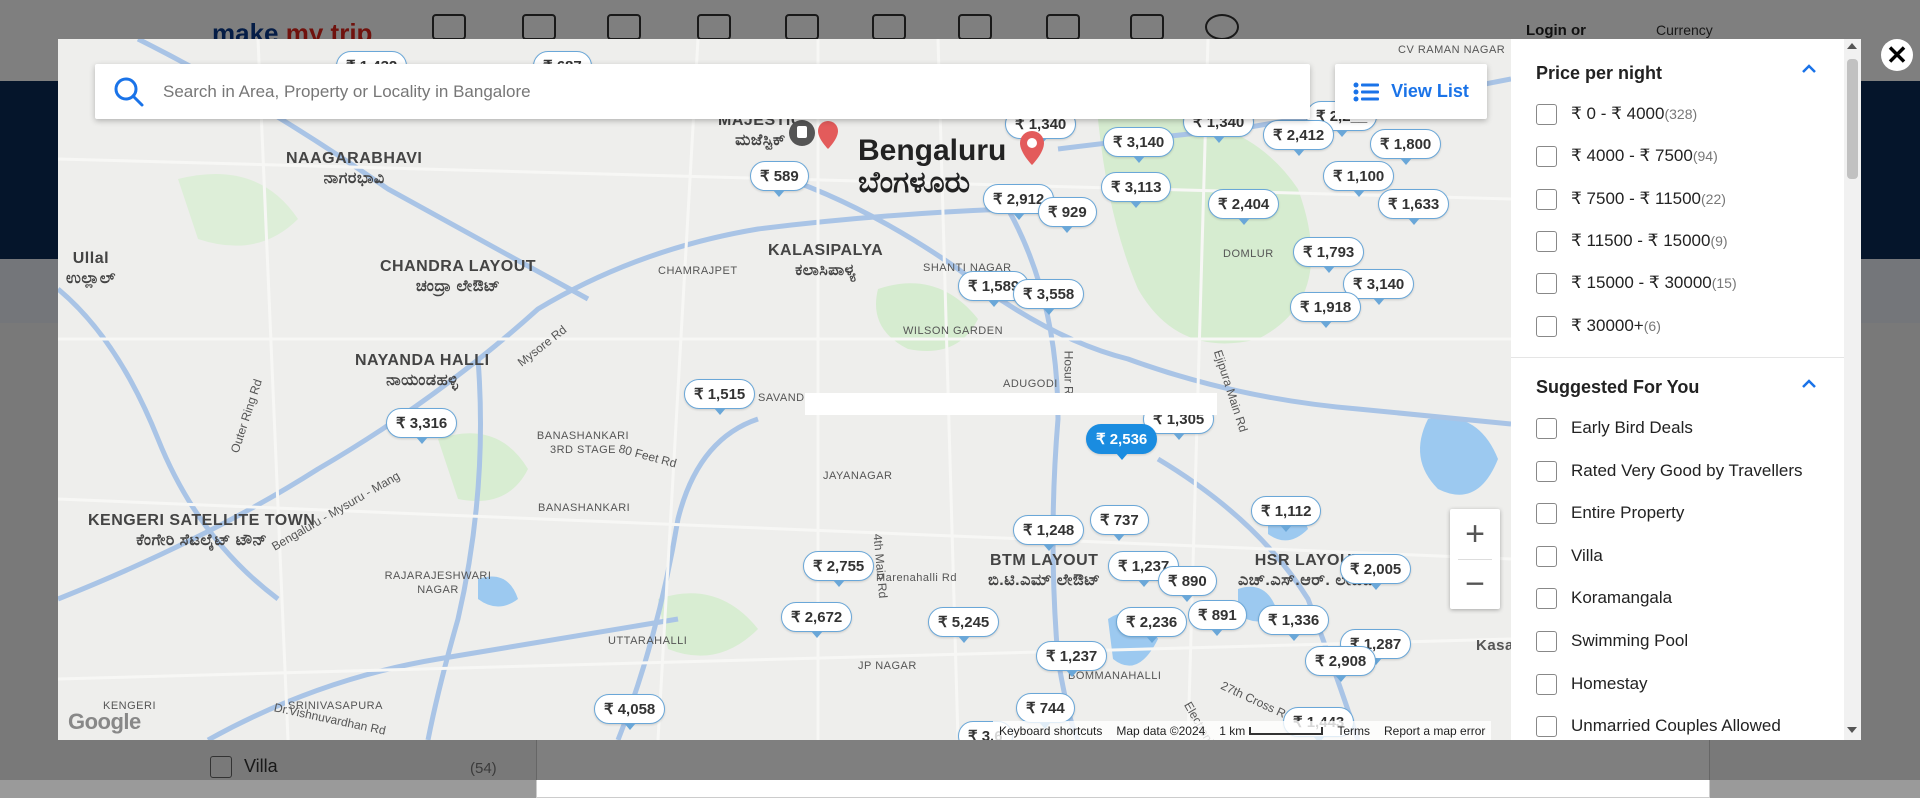 Image resolution: width=1920 pixels, height=798 pixels. What do you see at coordinates (1411, 91) in the screenshot?
I see `view-list-button: View List` at bounding box center [1411, 91].